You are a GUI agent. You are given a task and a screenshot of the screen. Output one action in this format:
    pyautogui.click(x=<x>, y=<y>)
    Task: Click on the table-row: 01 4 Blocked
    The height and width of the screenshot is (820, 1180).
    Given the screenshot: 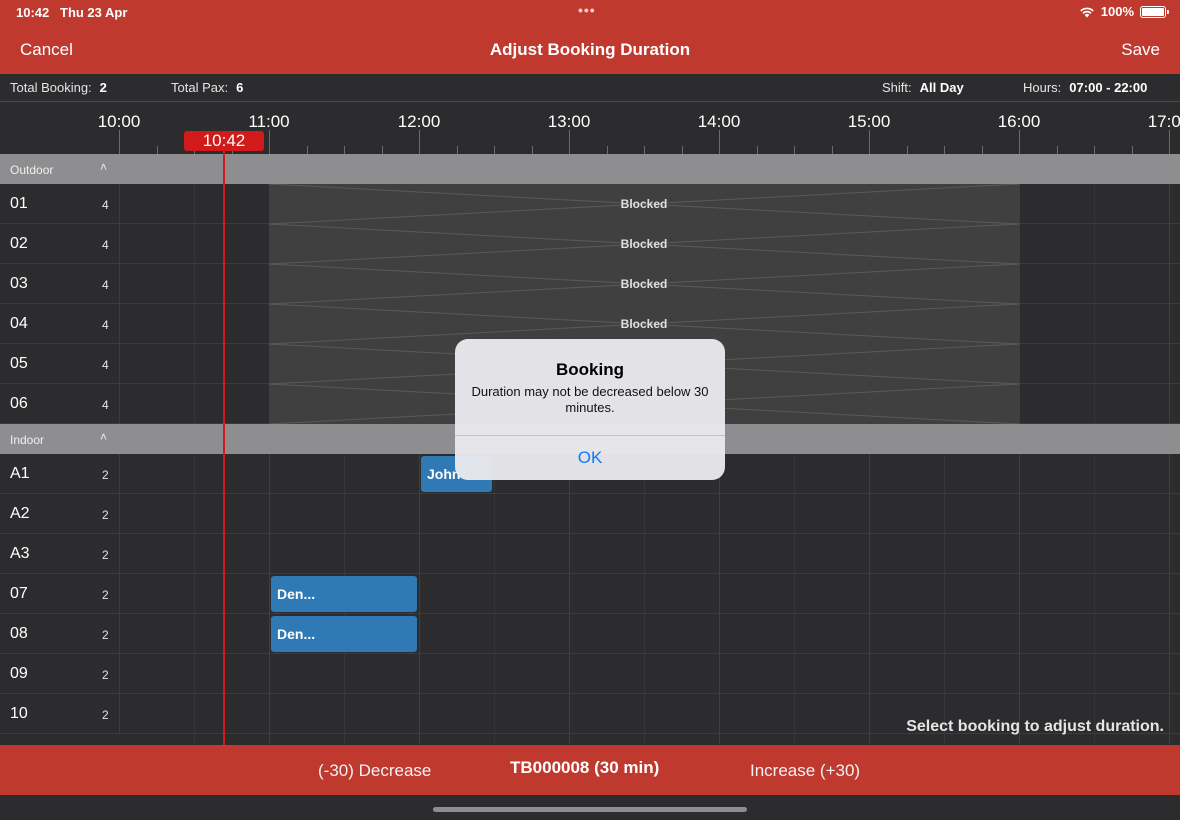 What is the action you would take?
    pyautogui.click(x=590, y=204)
    